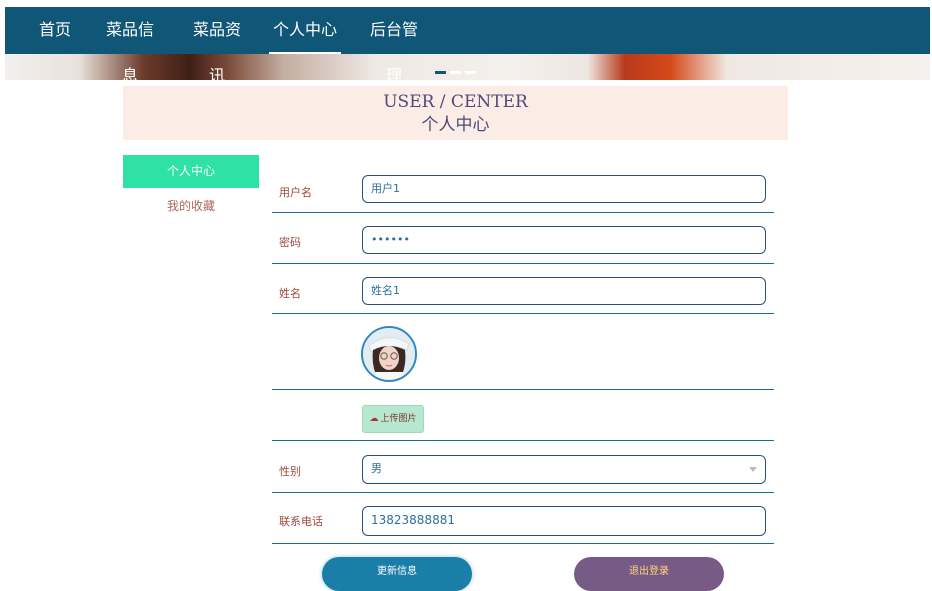 The height and width of the screenshot is (591, 932). Describe the element at coordinates (290, 293) in the screenshot. I see `name-label: 姓名` at that location.